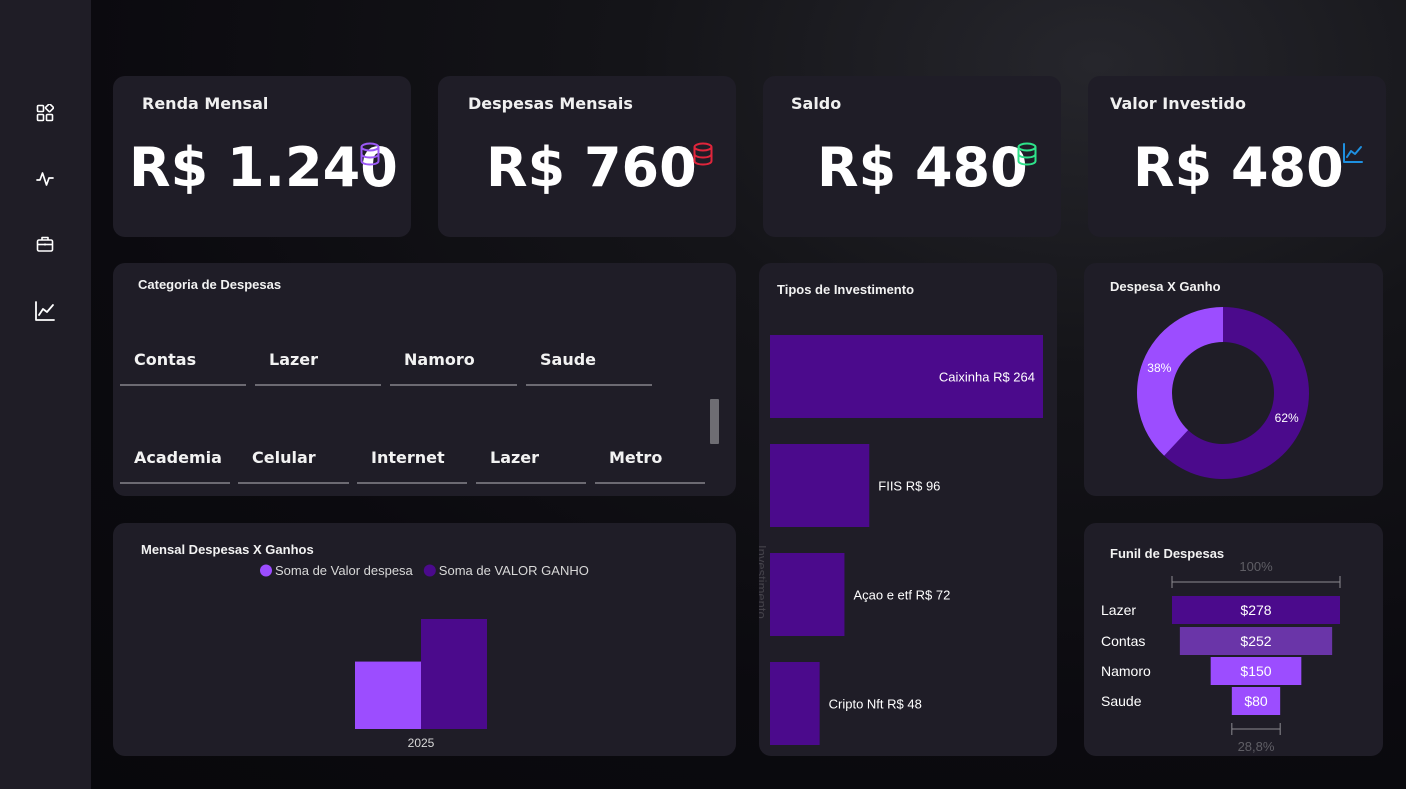 The width and height of the screenshot is (1406, 789). I want to click on slicer-item-saude: Saude, so click(589, 363).